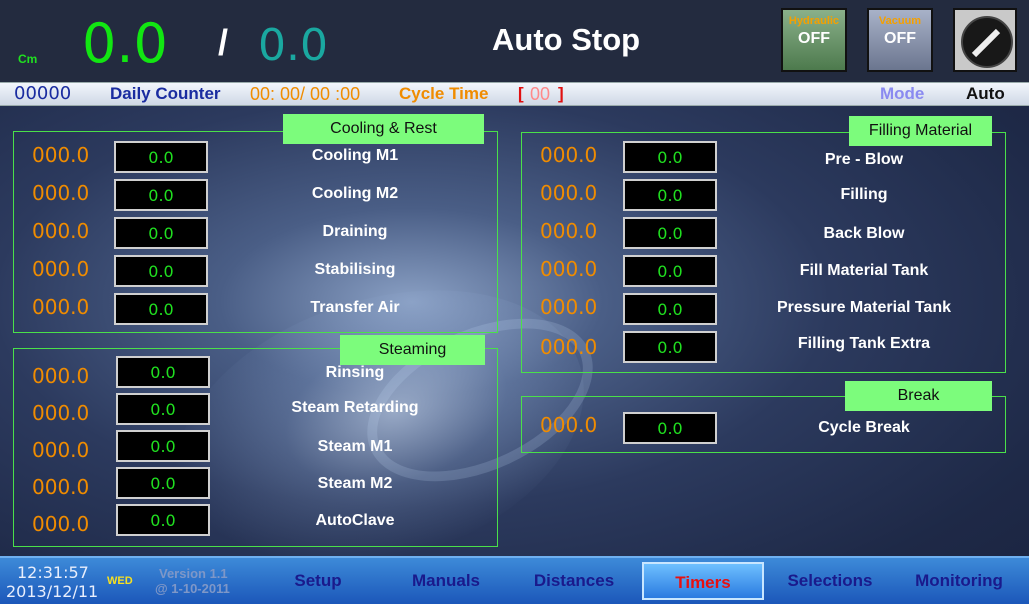 Image resolution: width=1029 pixels, height=604 pixels. I want to click on timer-label: Fill Material Tank, so click(864, 270).